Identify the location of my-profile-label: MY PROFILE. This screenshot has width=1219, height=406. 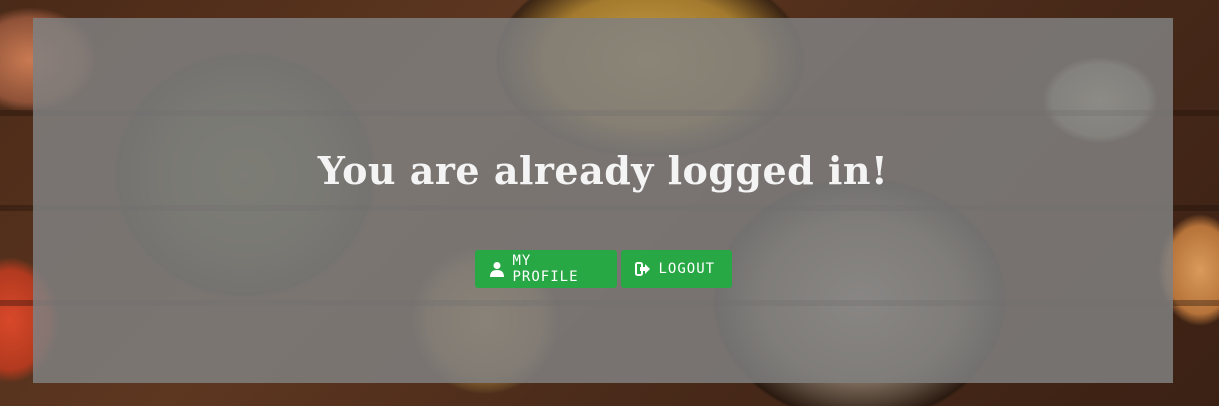
(545, 269).